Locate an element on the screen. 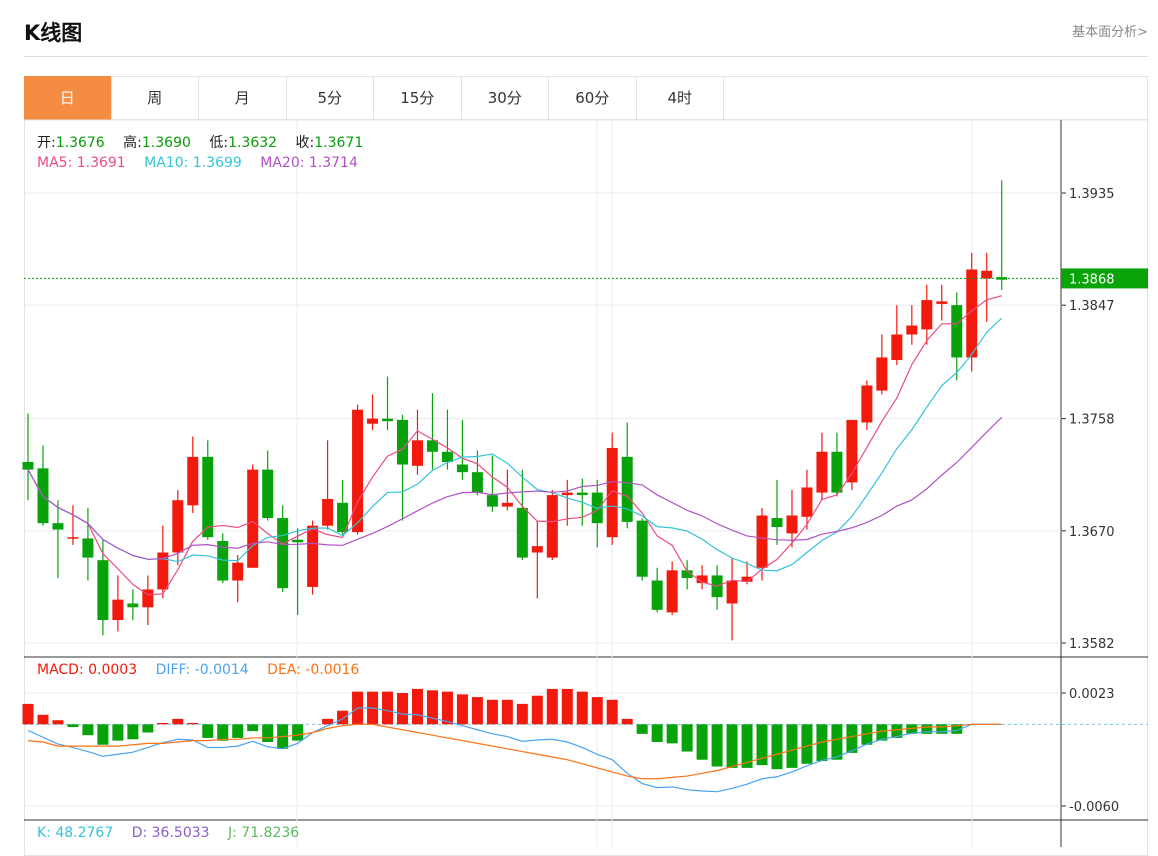  ma10-value: MA10: 1.3699 is located at coordinates (193, 163).